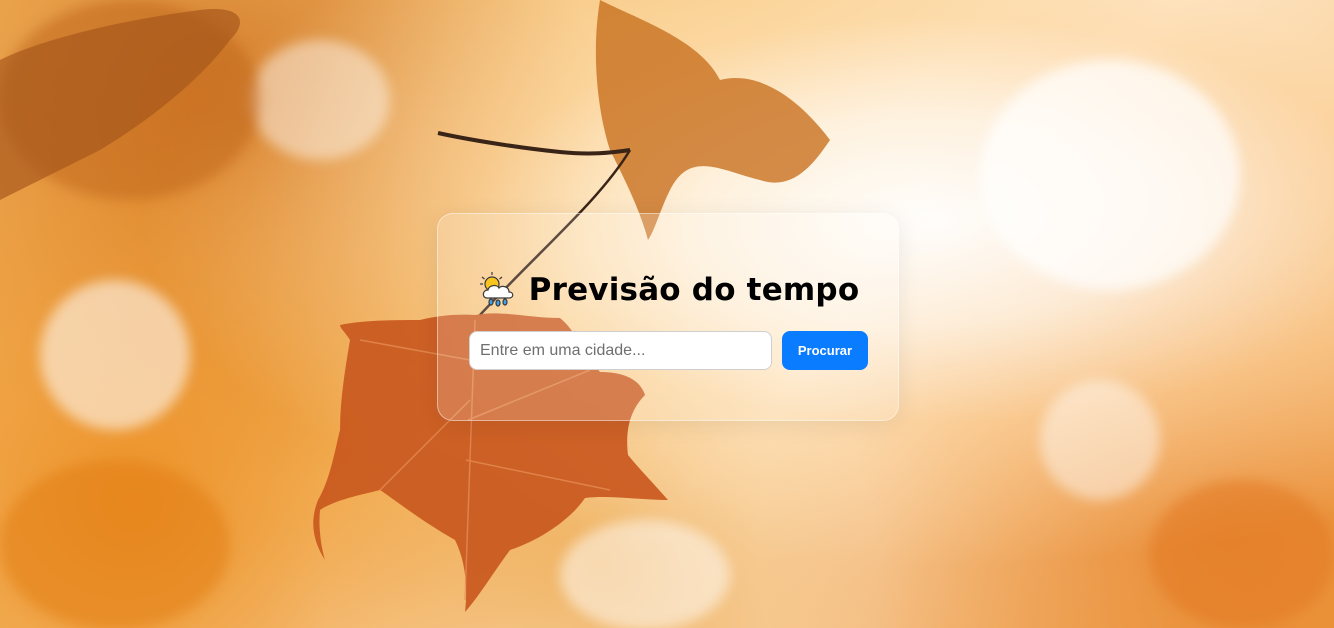  What do you see at coordinates (694, 290) in the screenshot?
I see `page-title: Previsão do tempo` at bounding box center [694, 290].